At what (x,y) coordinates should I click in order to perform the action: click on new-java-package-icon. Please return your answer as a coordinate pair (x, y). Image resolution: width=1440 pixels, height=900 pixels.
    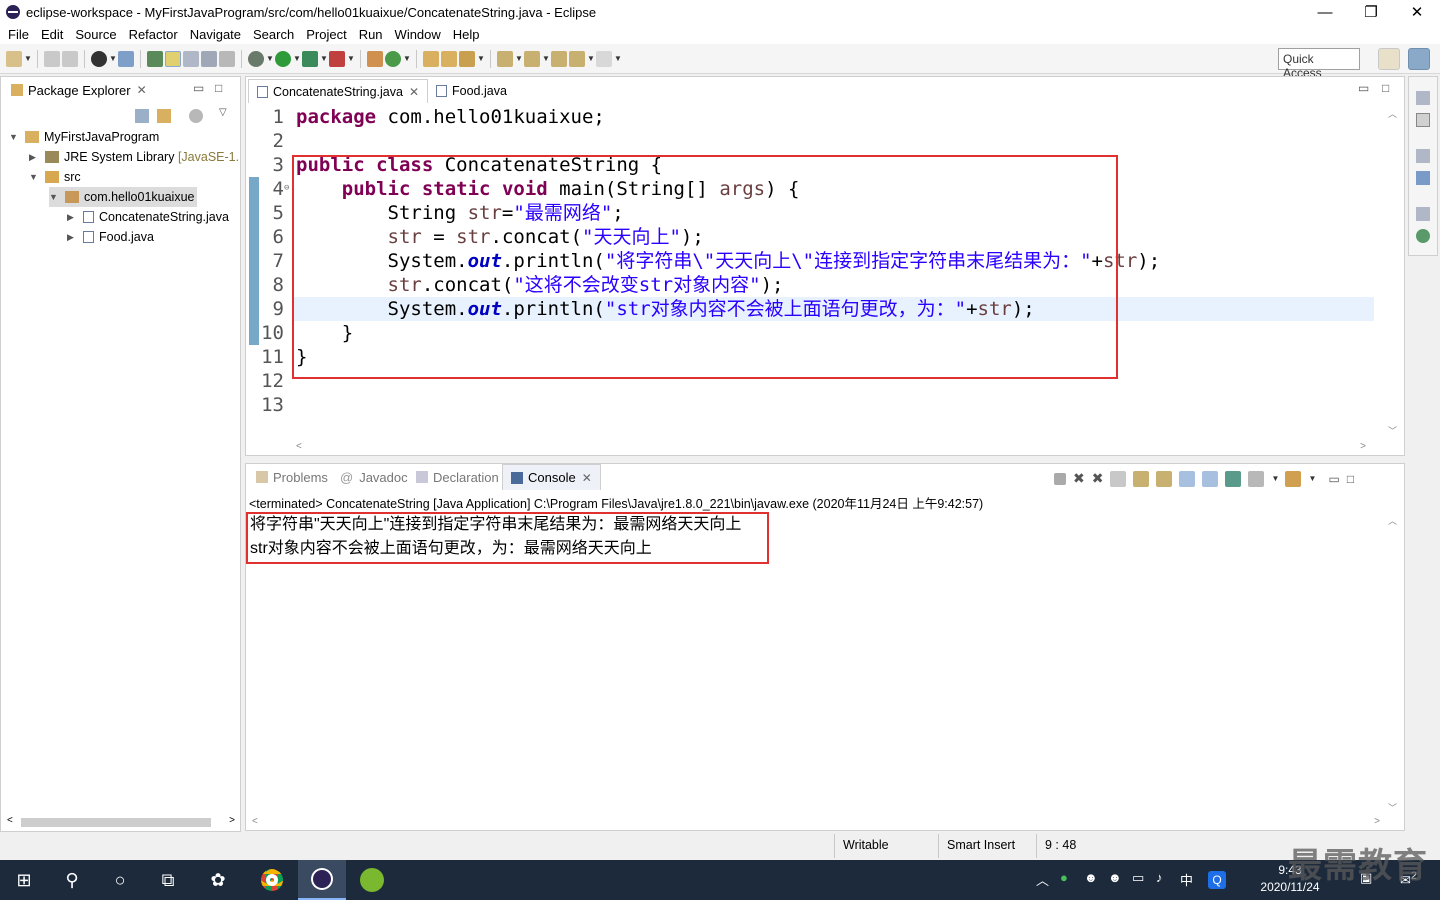
    Looking at the image, I should click on (375, 59).